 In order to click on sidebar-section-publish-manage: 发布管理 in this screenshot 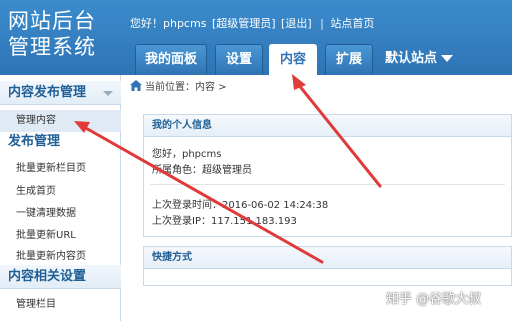, I will do `click(60, 142)`.